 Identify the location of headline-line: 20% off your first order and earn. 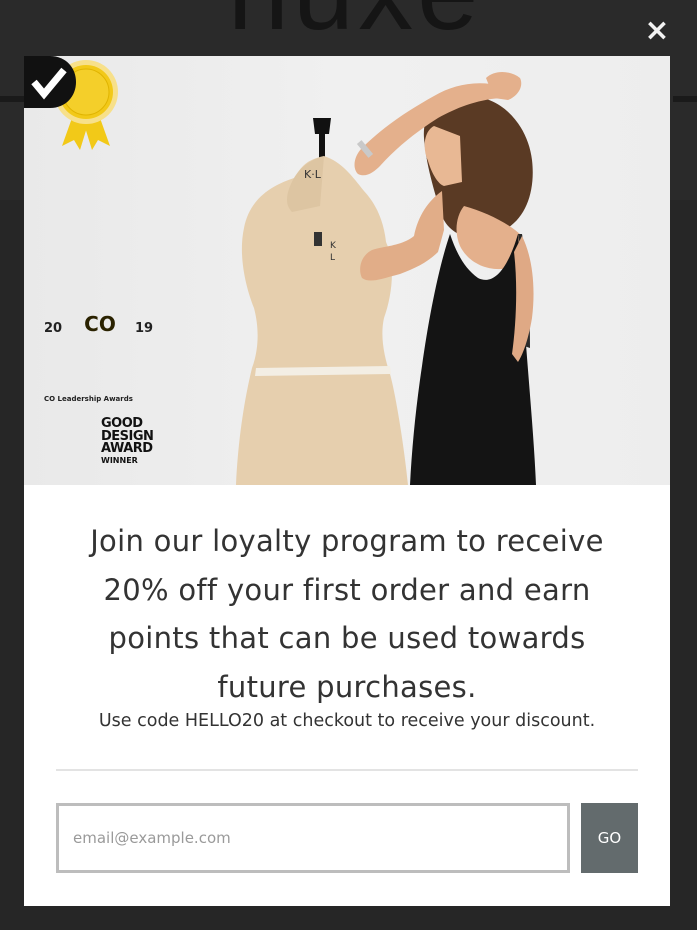
(347, 589).